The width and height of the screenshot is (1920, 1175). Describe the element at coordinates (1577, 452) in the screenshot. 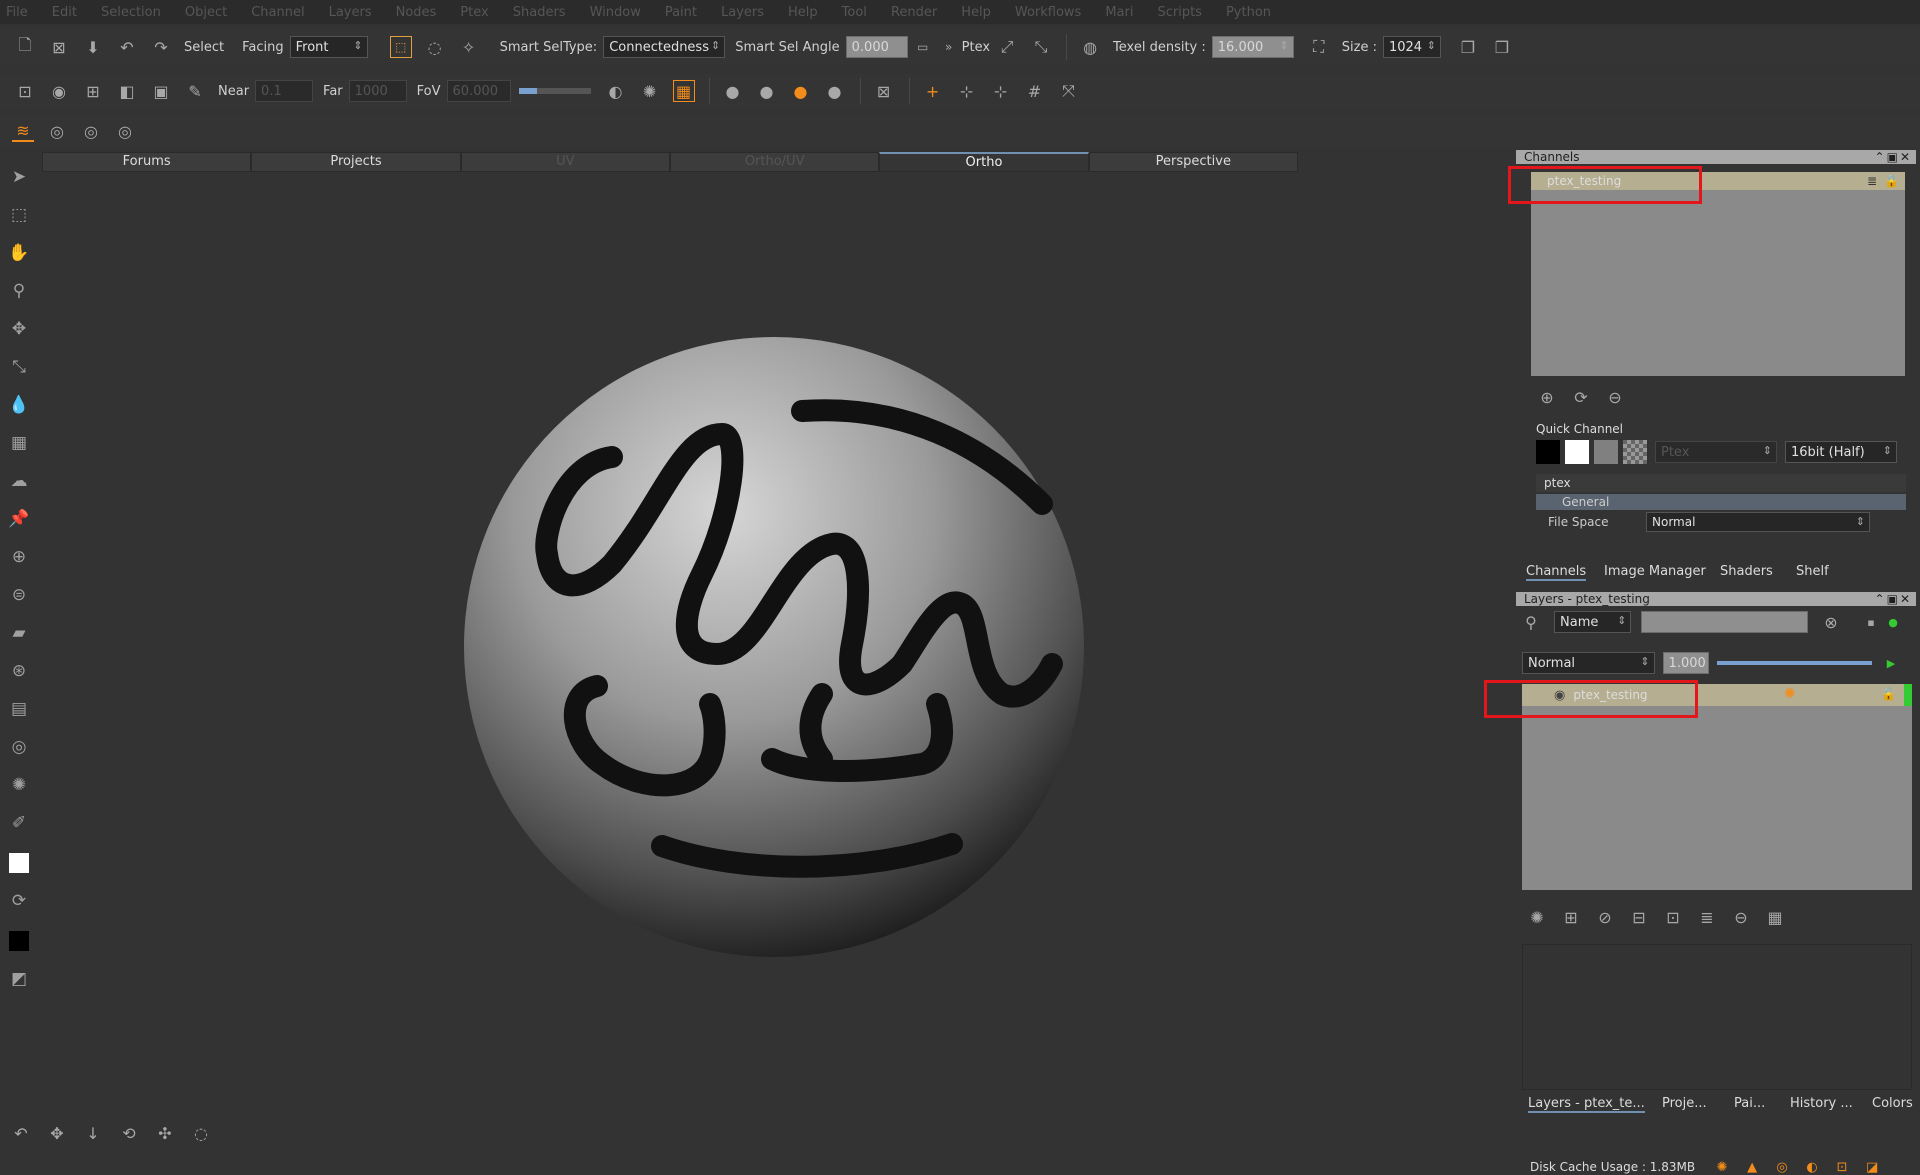

I see `white-swatch` at that location.